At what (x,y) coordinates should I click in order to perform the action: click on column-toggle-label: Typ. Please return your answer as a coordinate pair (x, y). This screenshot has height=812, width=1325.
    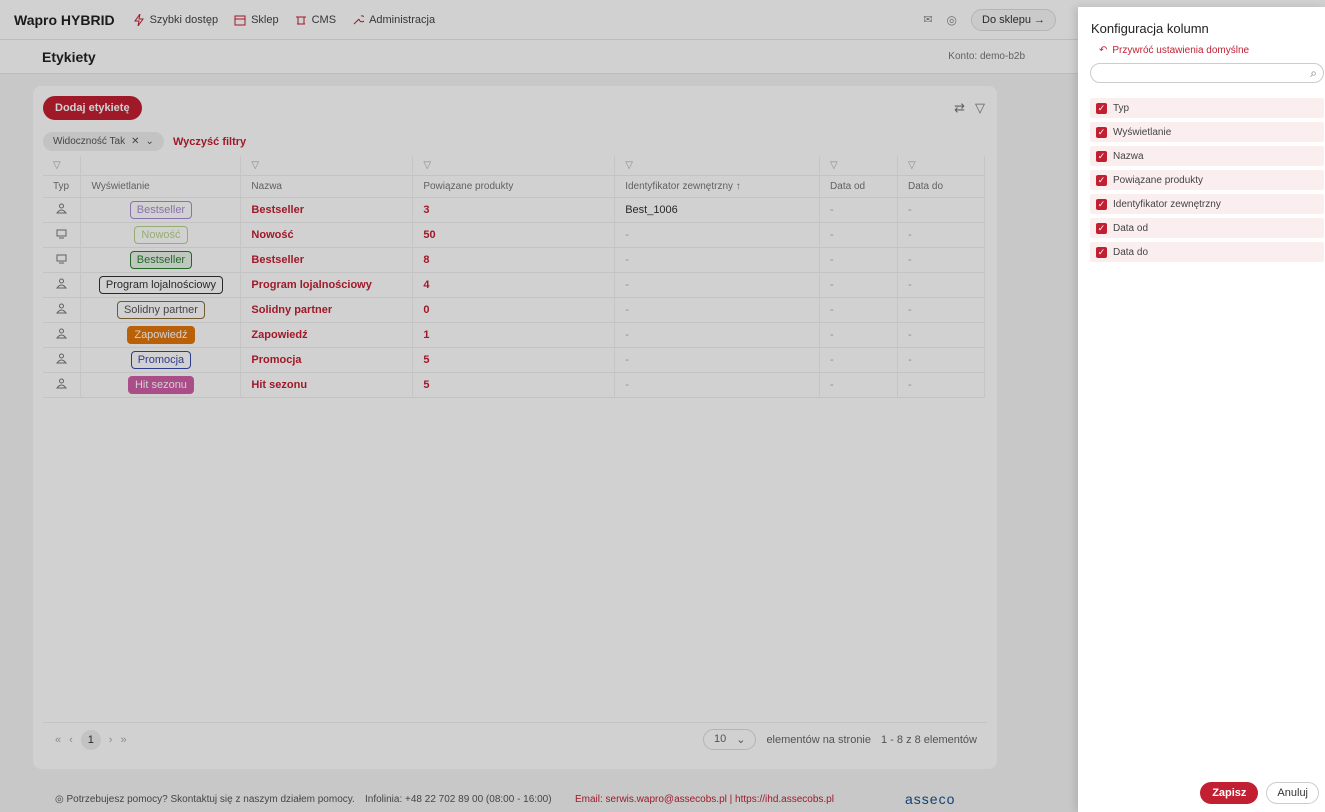
    Looking at the image, I should click on (1121, 108).